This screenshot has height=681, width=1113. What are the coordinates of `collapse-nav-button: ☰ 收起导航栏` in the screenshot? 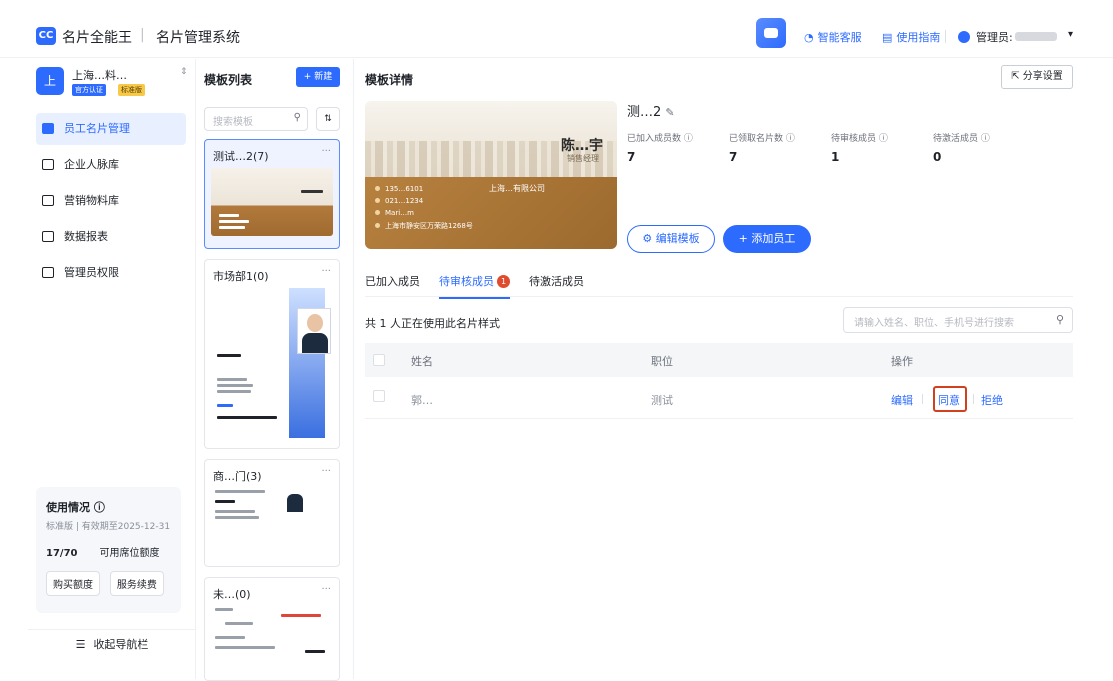 It's located at (112, 651).